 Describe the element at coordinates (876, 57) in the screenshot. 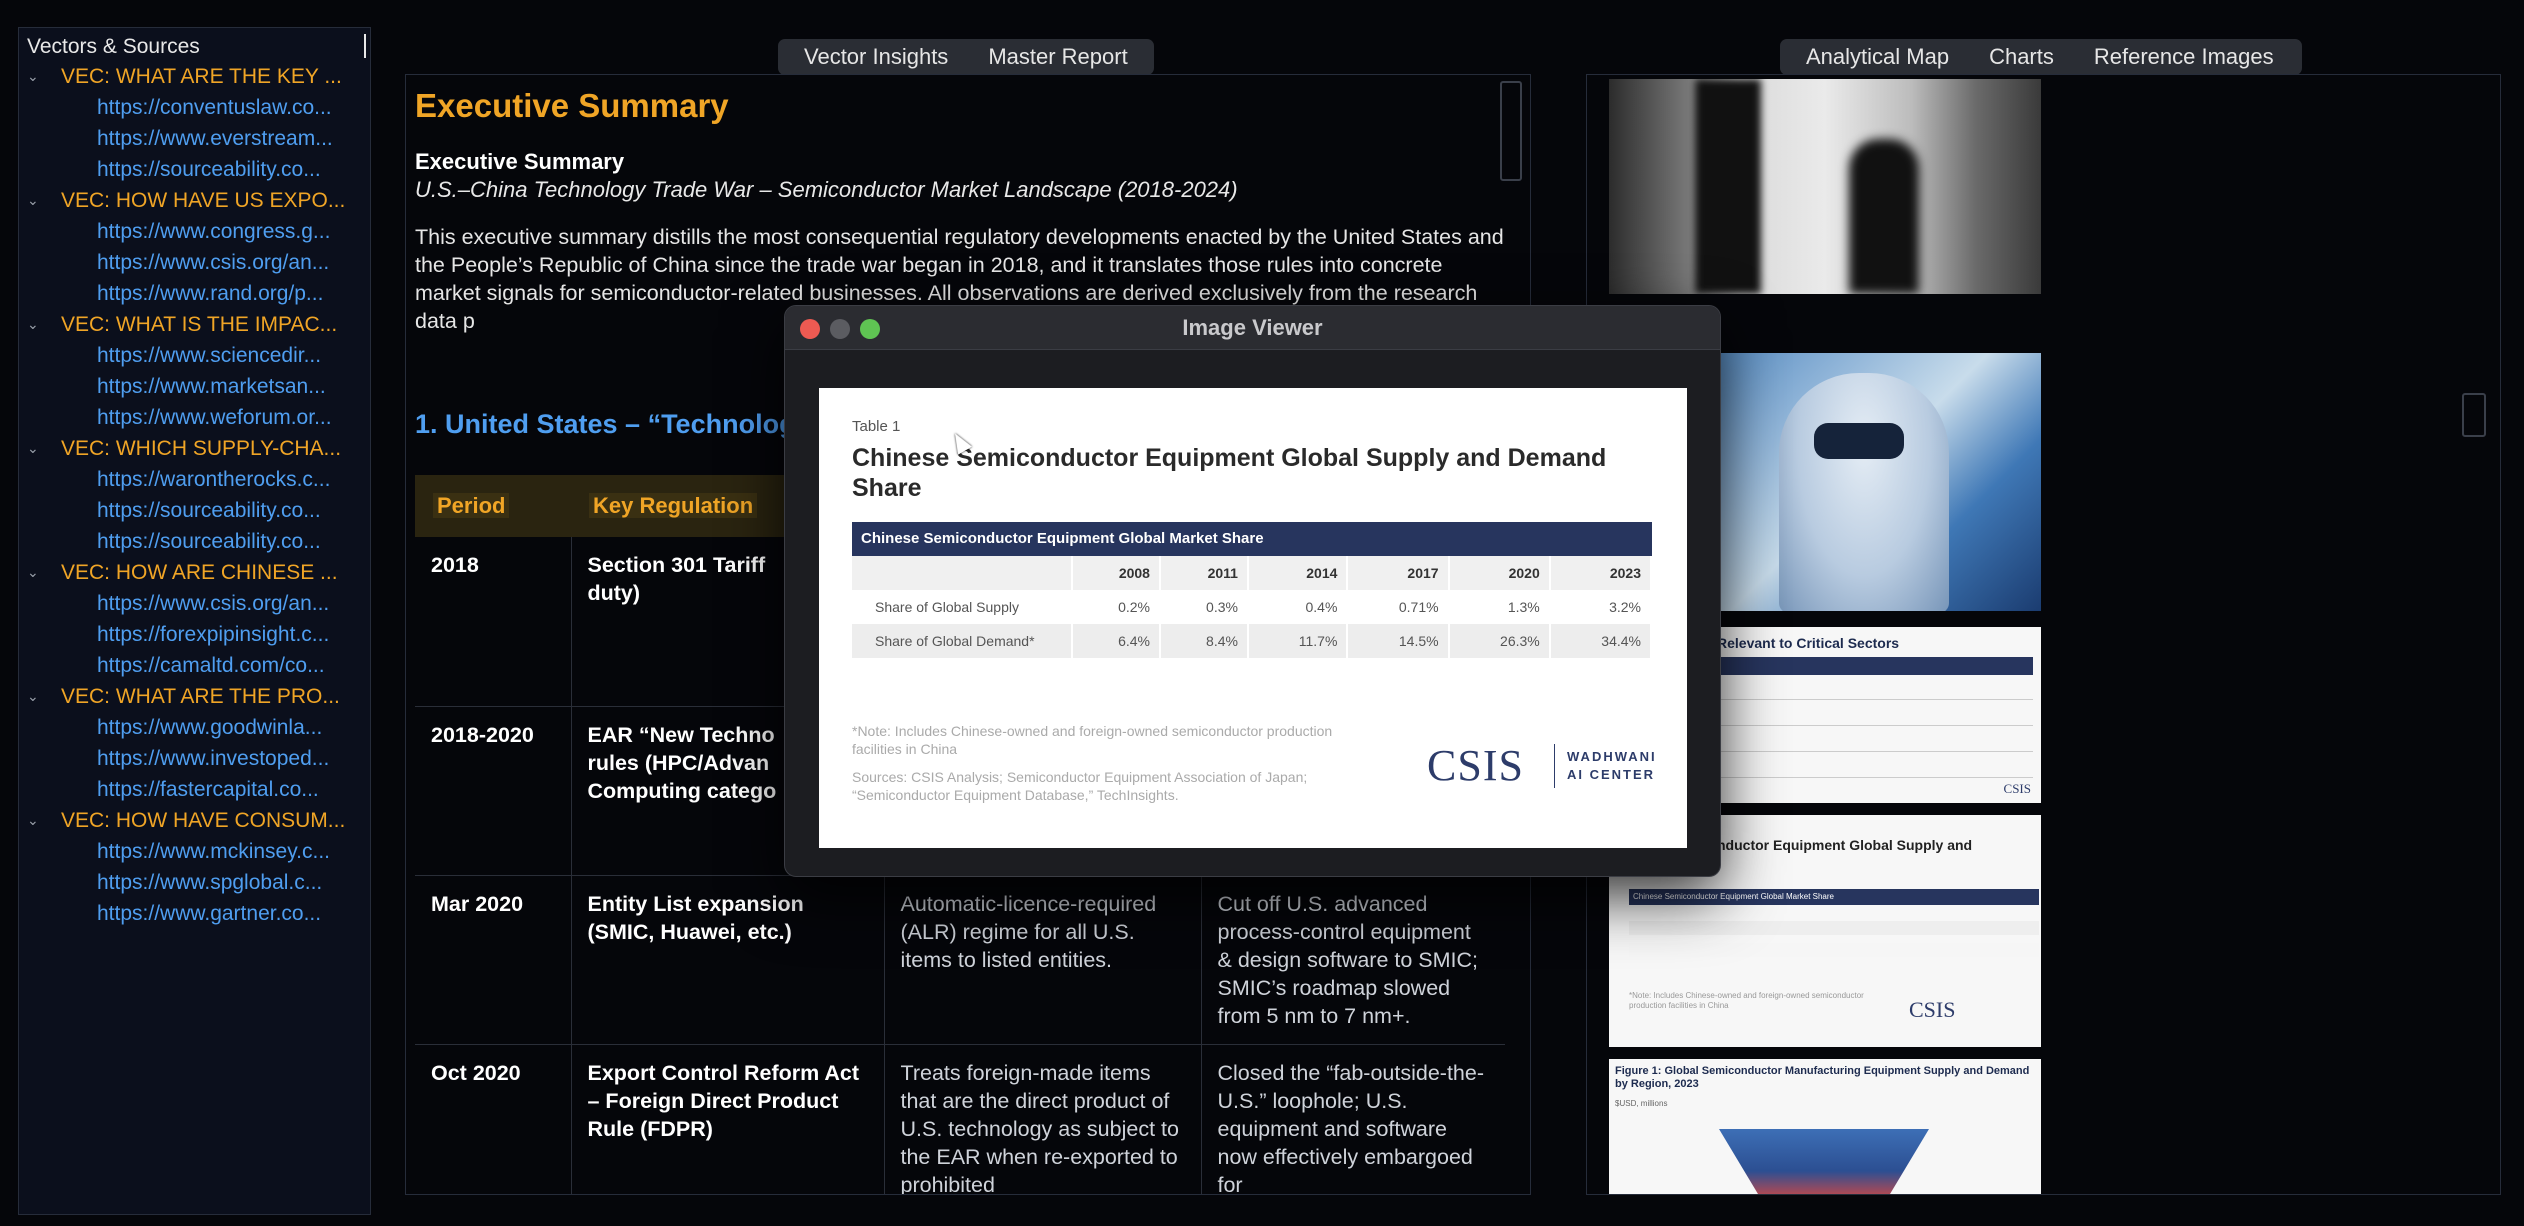

I see `tab-vector-insights: Vector Insights` at that location.